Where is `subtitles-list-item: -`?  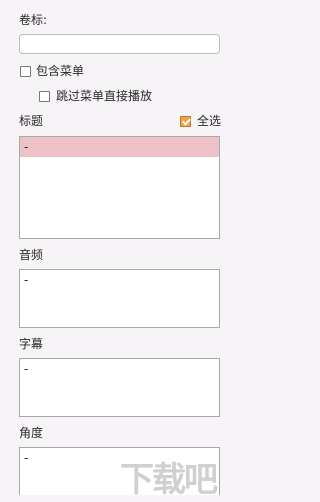 subtitles-list-item: - is located at coordinates (119, 369).